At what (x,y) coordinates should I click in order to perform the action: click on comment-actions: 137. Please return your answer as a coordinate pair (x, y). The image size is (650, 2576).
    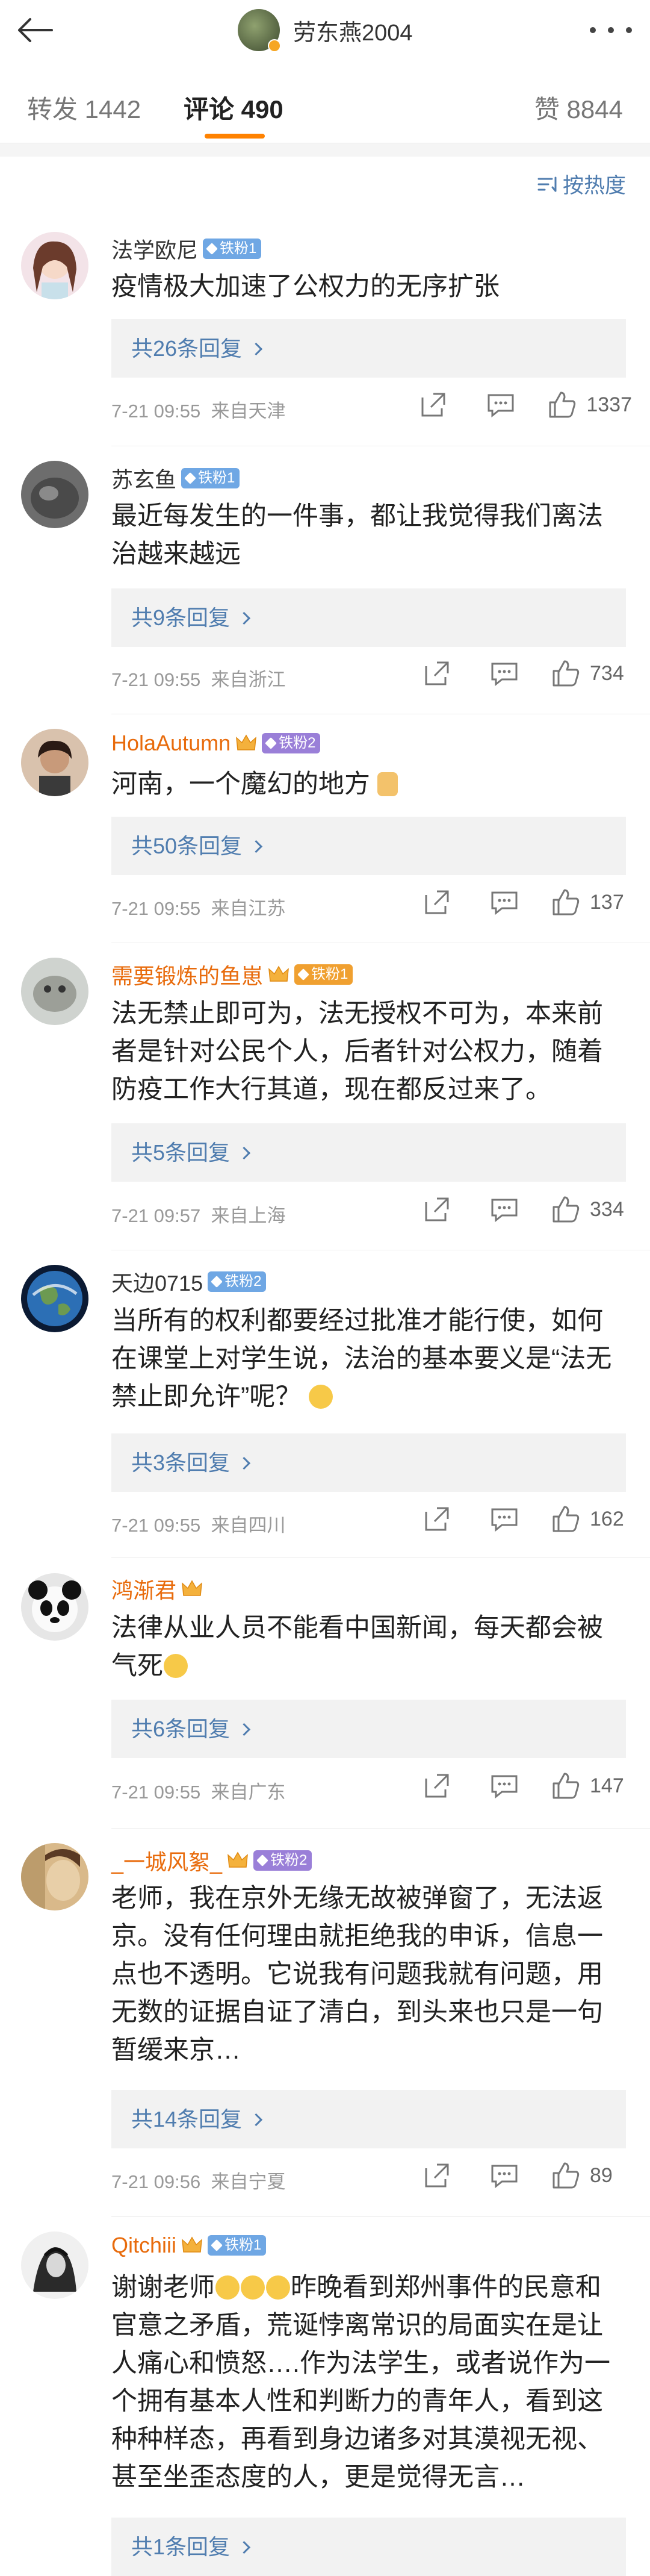
    Looking at the image, I should click on (526, 902).